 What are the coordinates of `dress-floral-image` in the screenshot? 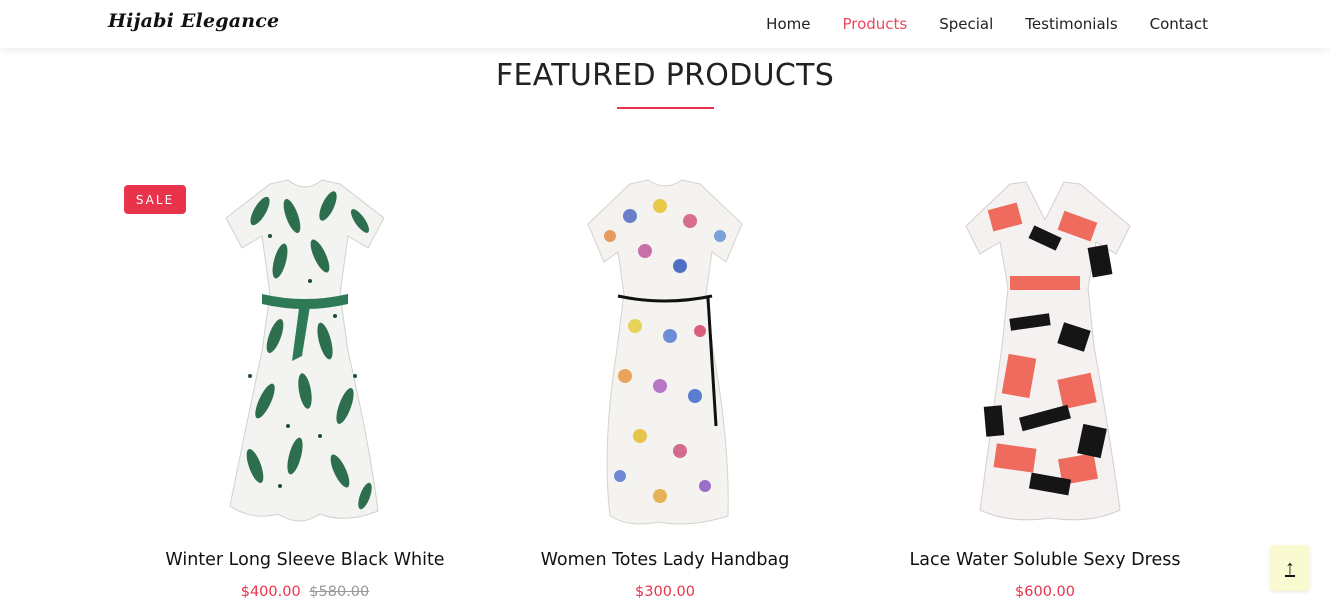 It's located at (665, 352).